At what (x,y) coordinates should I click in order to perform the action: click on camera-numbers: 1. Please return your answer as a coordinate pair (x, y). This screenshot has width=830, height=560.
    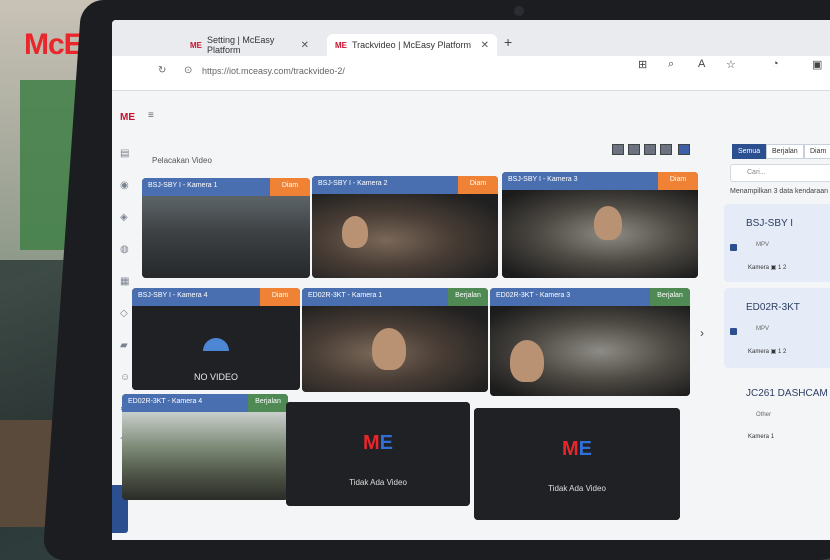
    Looking at the image, I should click on (772, 437).